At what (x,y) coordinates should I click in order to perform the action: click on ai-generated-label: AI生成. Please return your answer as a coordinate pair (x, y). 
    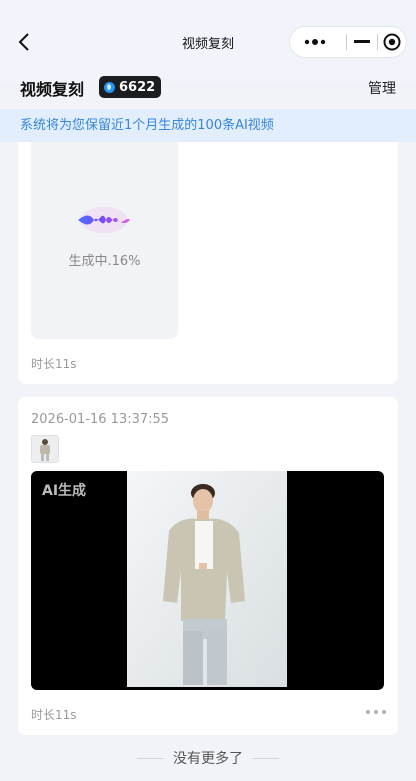
    Looking at the image, I should click on (64, 491).